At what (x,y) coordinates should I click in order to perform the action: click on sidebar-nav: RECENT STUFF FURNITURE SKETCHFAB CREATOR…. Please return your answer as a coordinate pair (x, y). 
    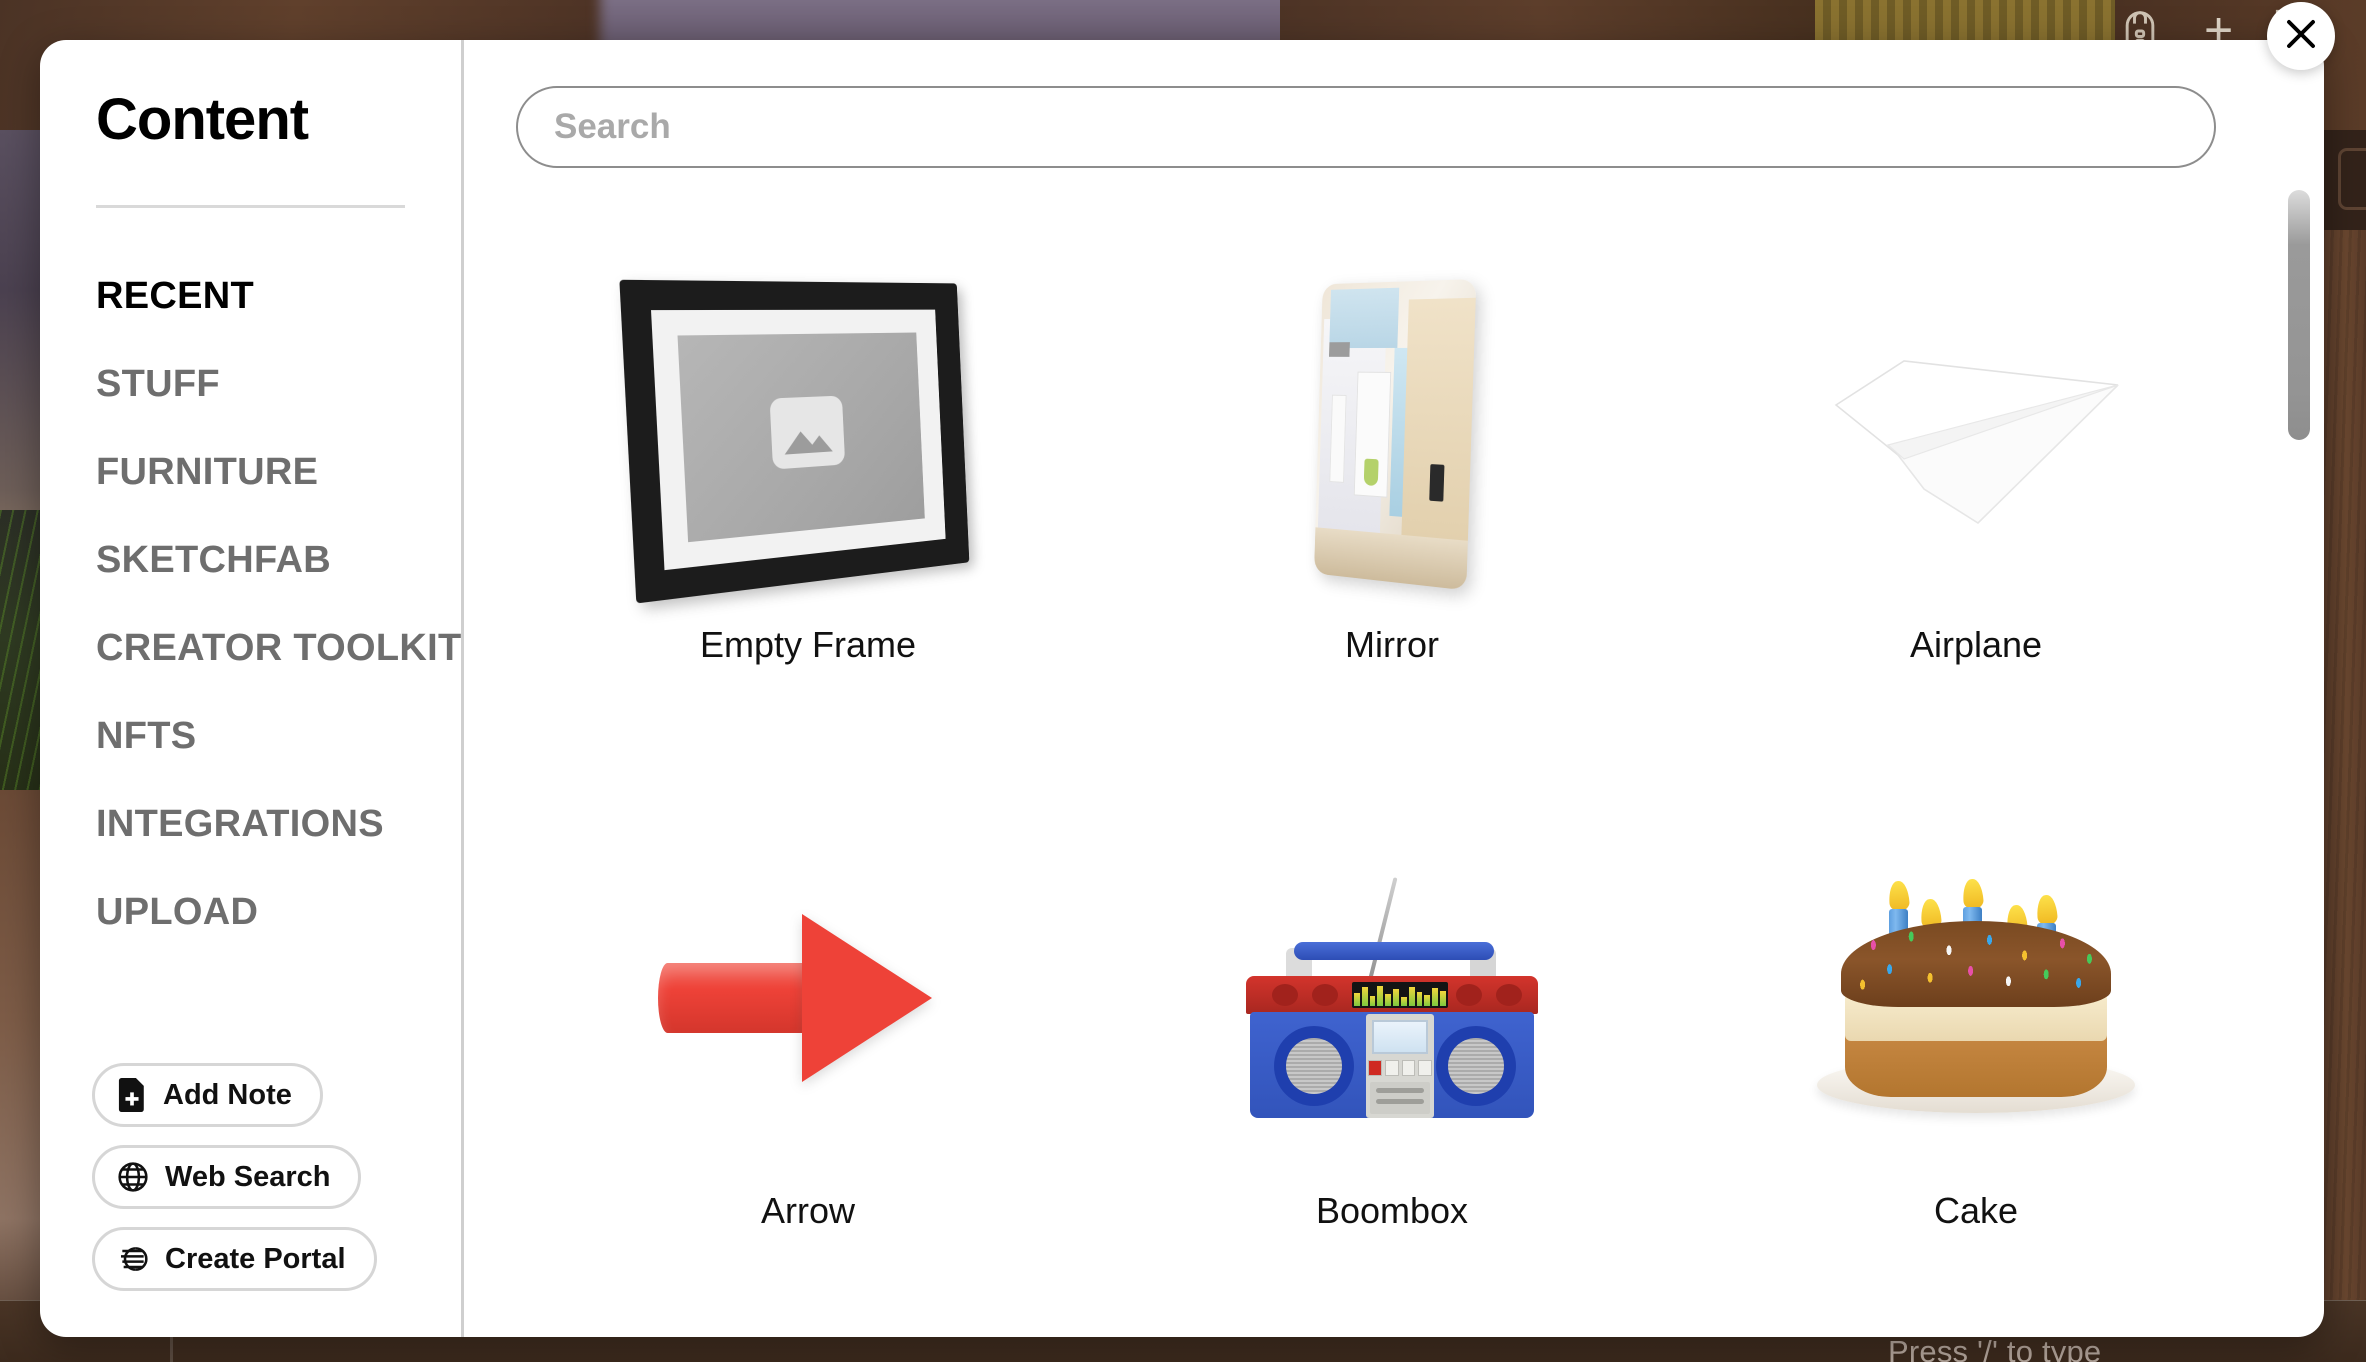
    Looking at the image, I should click on (250, 604).